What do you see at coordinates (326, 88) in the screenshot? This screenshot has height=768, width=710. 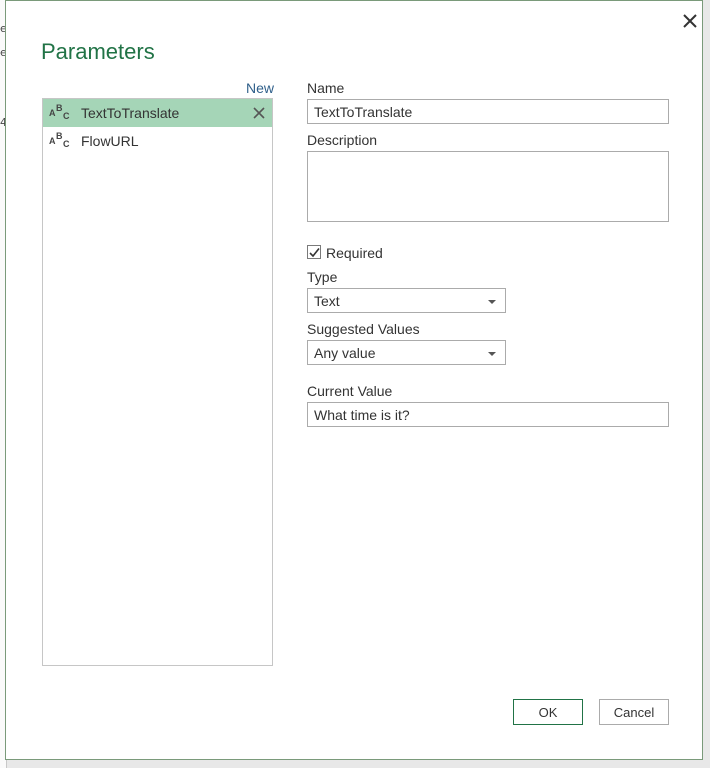 I see `name-label: Name` at bounding box center [326, 88].